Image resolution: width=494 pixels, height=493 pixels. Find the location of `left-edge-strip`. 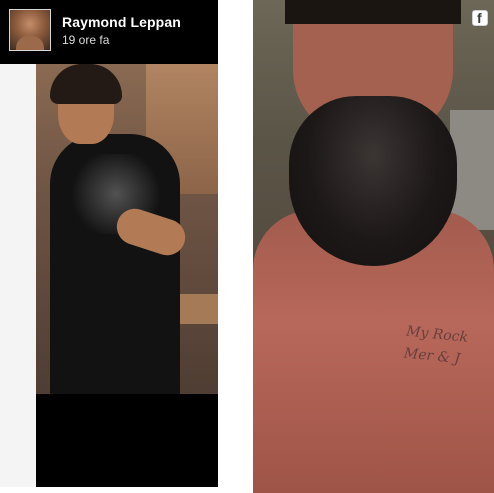

left-edge-strip is located at coordinates (18, 275).